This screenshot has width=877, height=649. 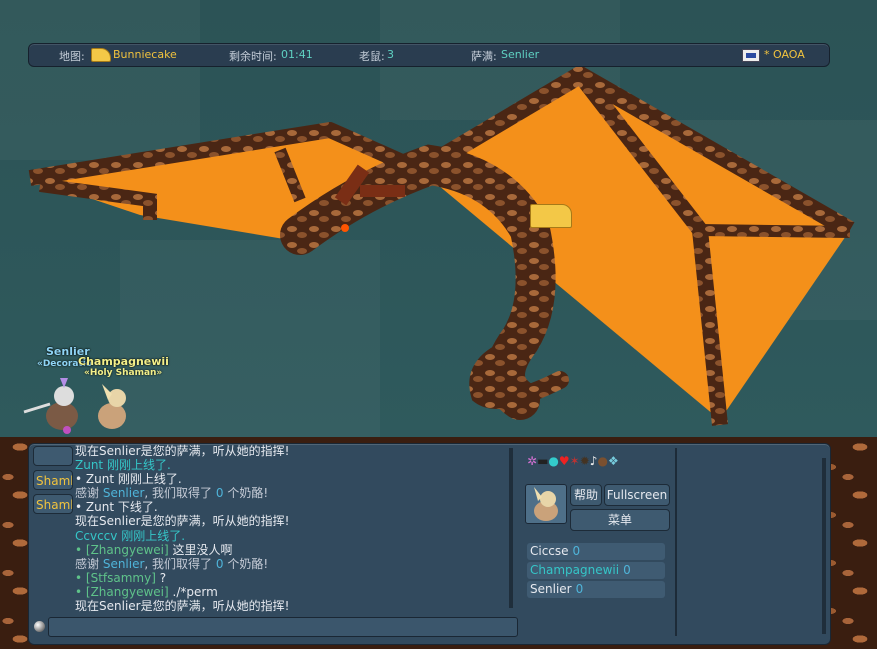 What do you see at coordinates (549, 551) in the screenshot?
I see `player-name: Ciccse` at bounding box center [549, 551].